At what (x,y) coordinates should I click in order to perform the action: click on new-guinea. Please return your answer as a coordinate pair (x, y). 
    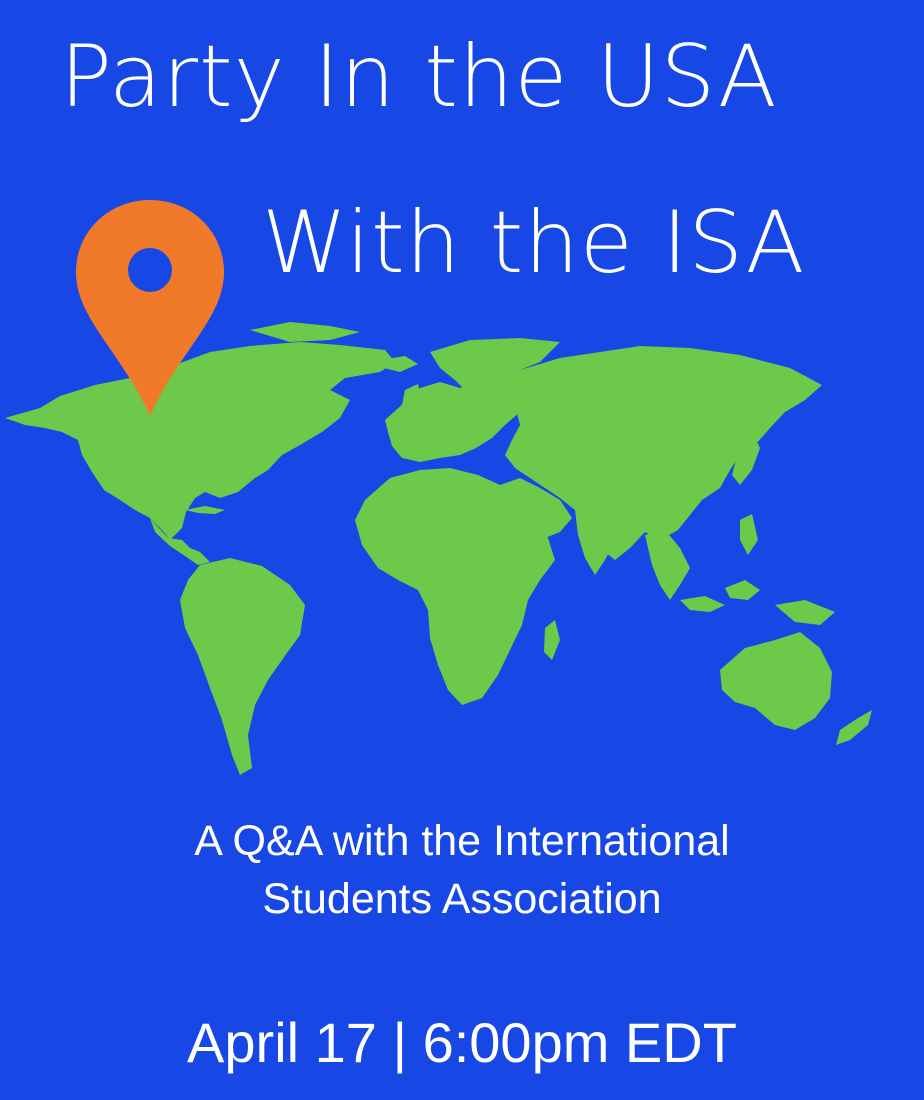
    Looking at the image, I should click on (805, 612).